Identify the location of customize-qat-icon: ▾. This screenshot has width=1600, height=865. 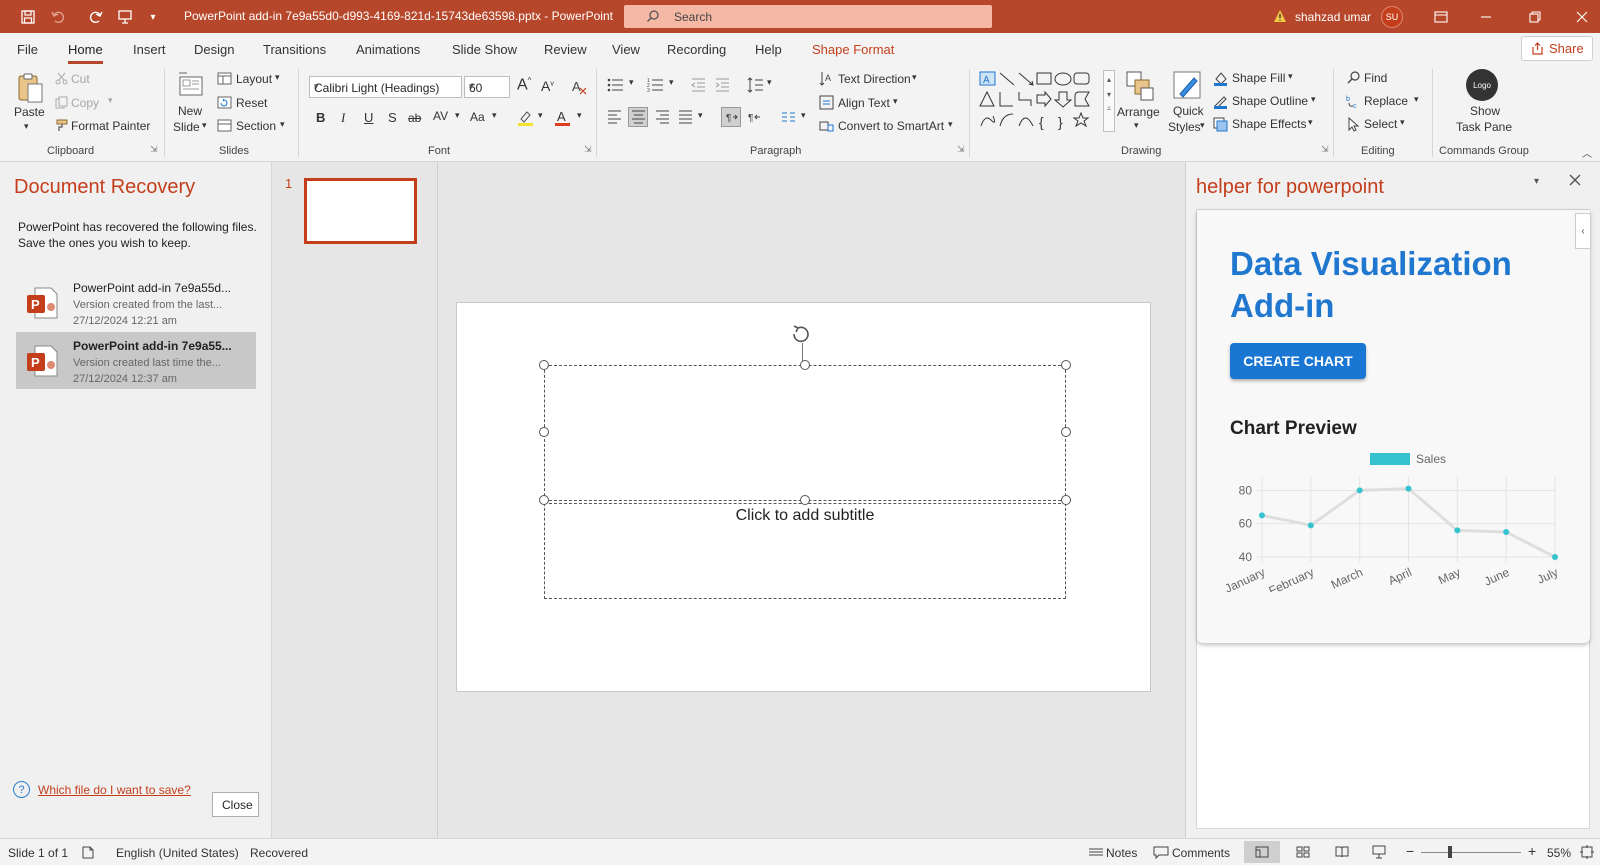
(153, 17).